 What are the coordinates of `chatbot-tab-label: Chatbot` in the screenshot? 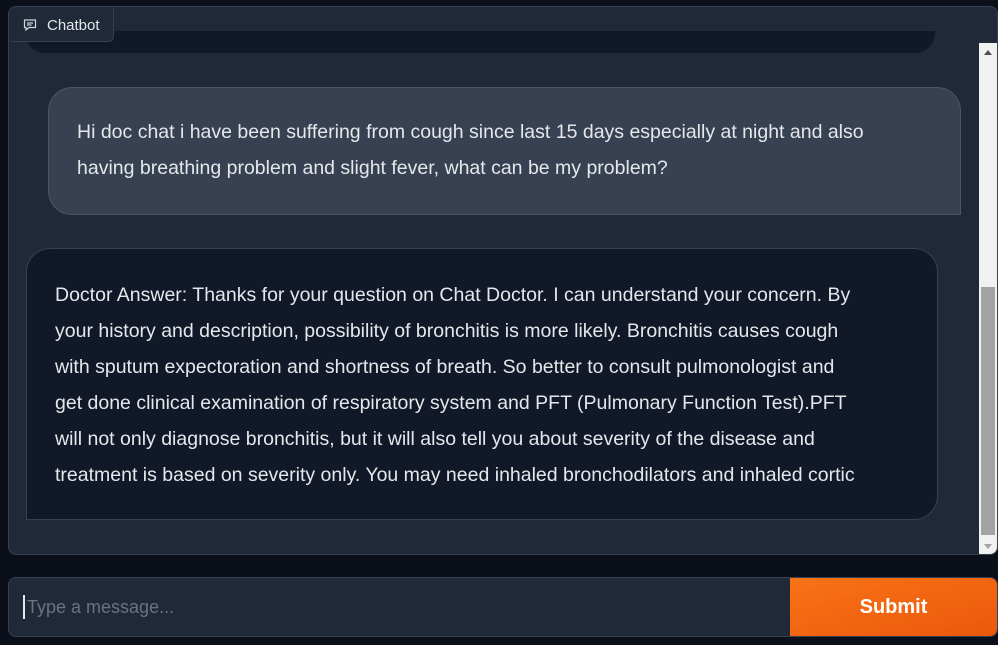 It's located at (73, 25).